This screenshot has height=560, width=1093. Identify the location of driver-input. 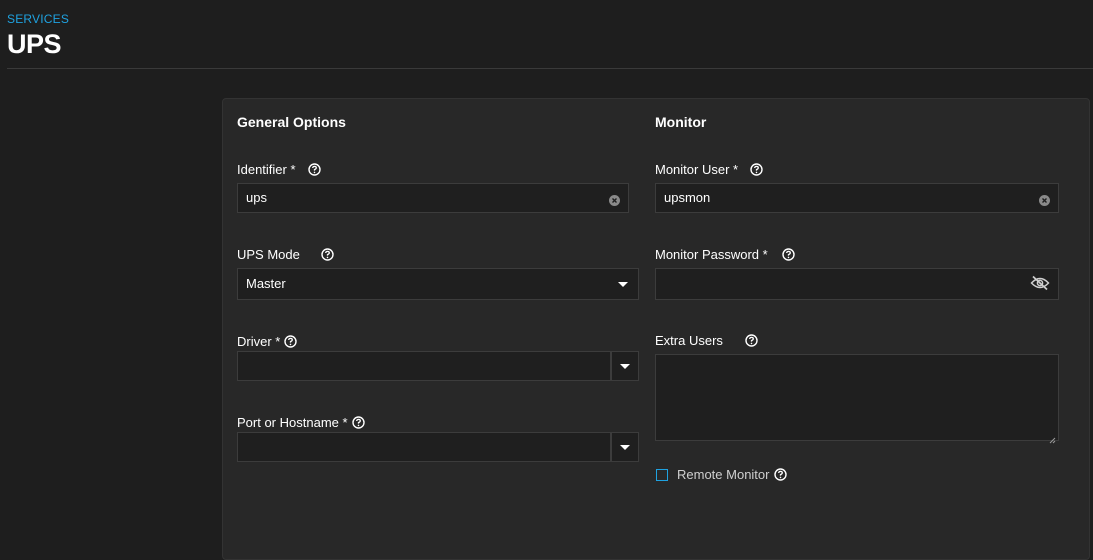
(424, 366).